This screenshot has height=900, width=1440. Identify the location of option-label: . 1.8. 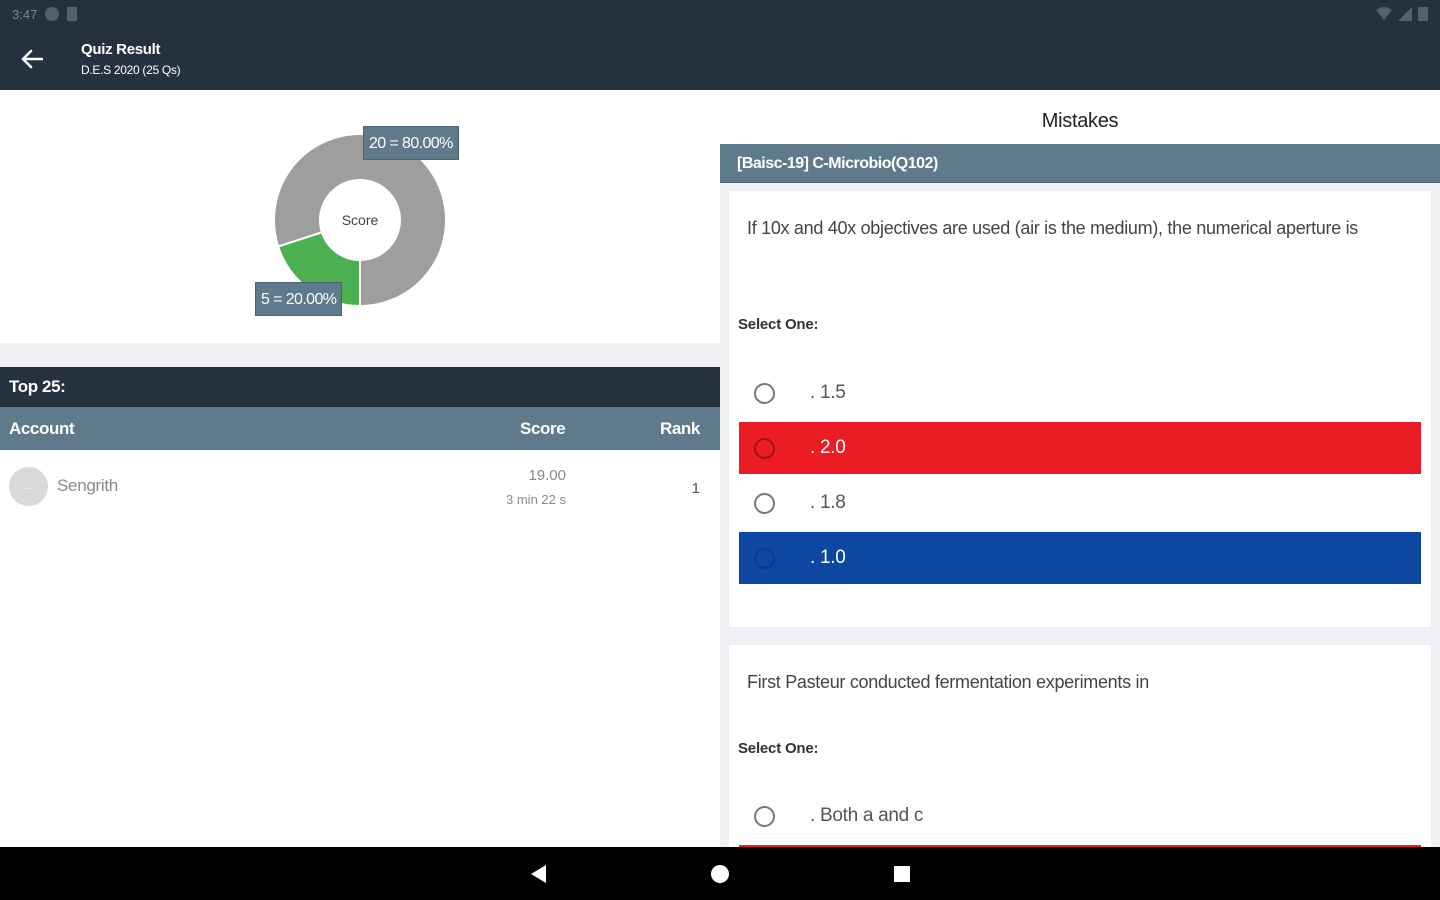
(828, 502).